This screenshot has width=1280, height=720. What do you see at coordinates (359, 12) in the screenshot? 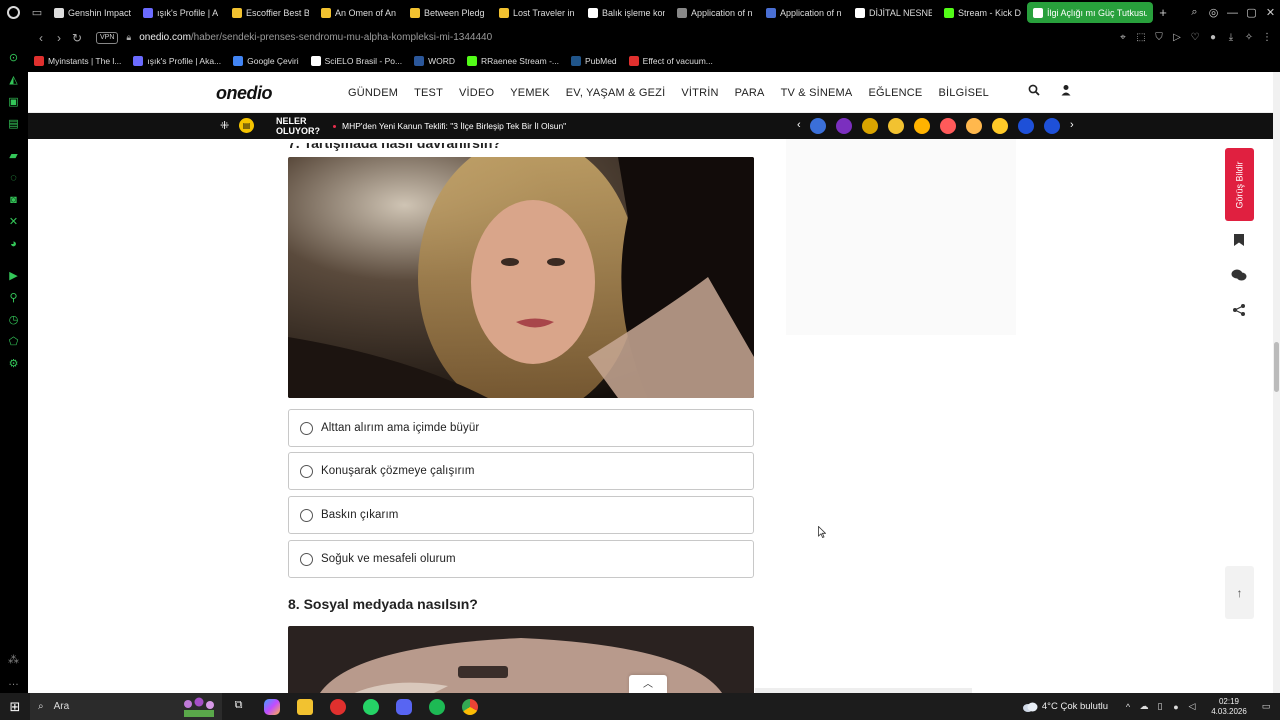
I see `browser-tab: An Omen of An` at bounding box center [359, 12].